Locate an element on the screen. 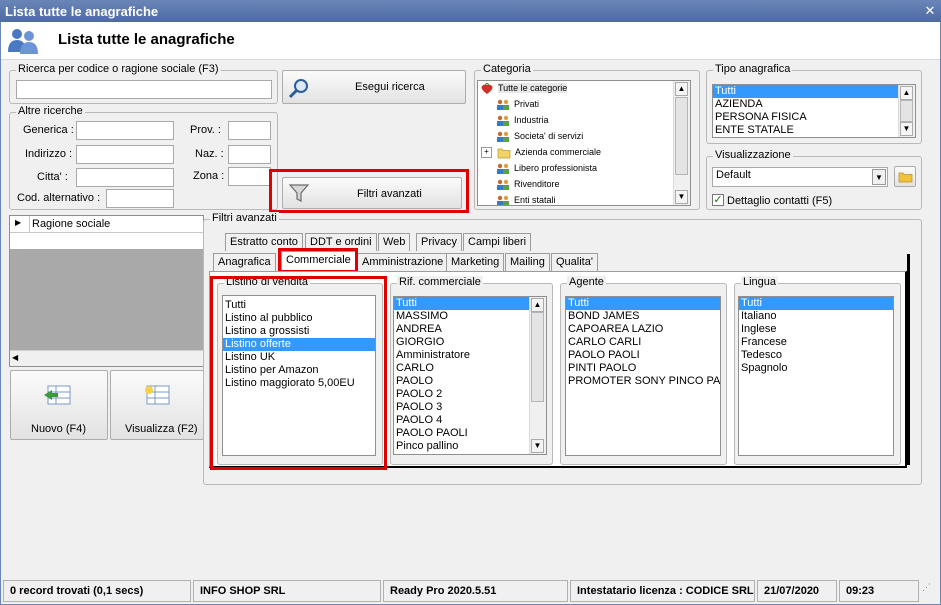 The width and height of the screenshot is (941, 605). tree-item-libero: Libero professionista is located at coordinates (546, 169).